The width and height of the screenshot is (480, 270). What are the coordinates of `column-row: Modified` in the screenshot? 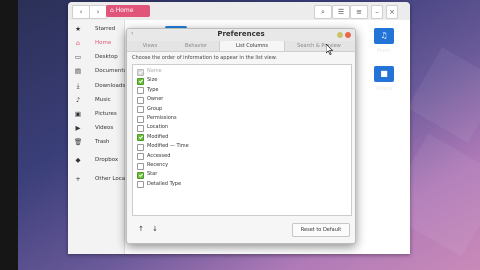 It's located at (242, 138).